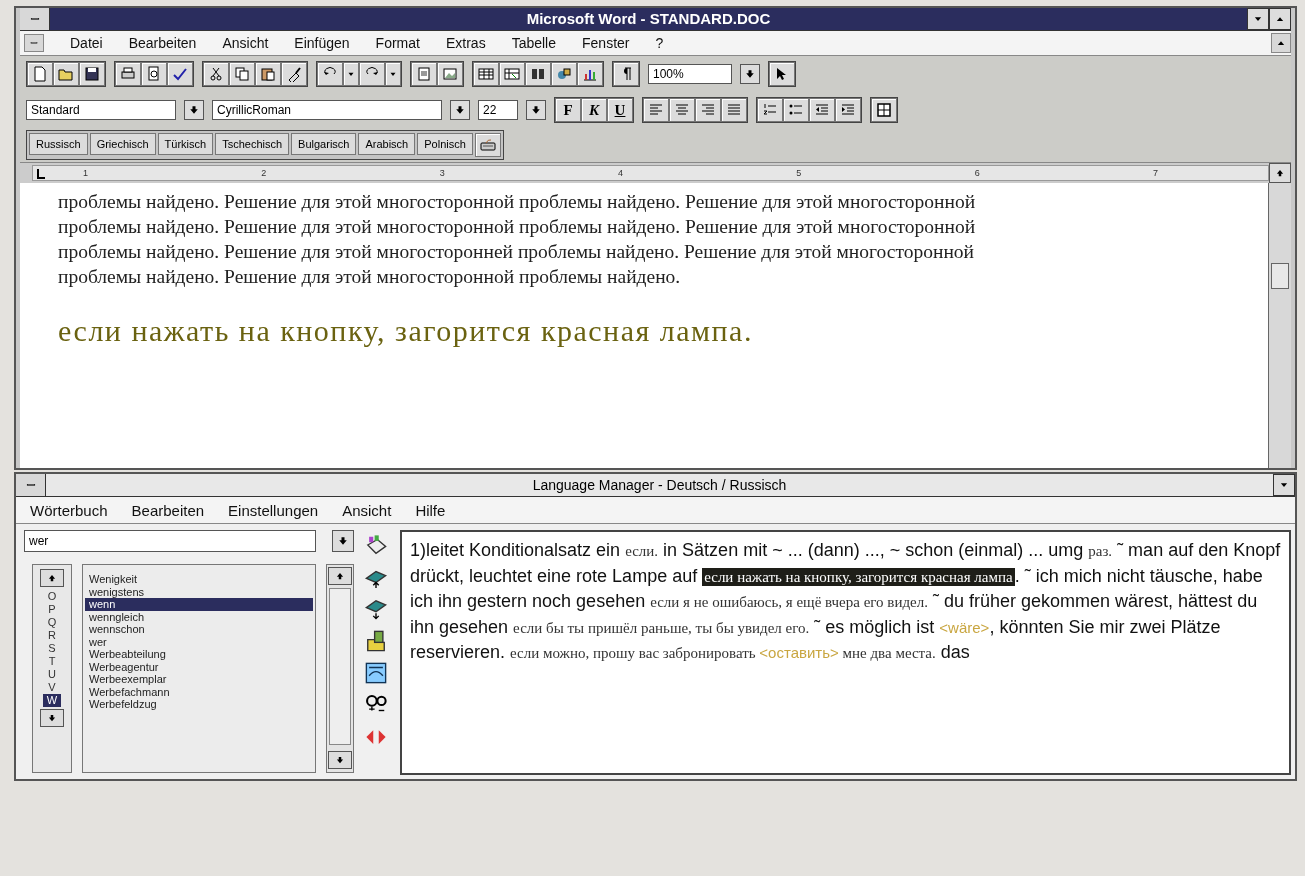 This screenshot has width=1305, height=876. I want to click on drawing-button, so click(564, 74).